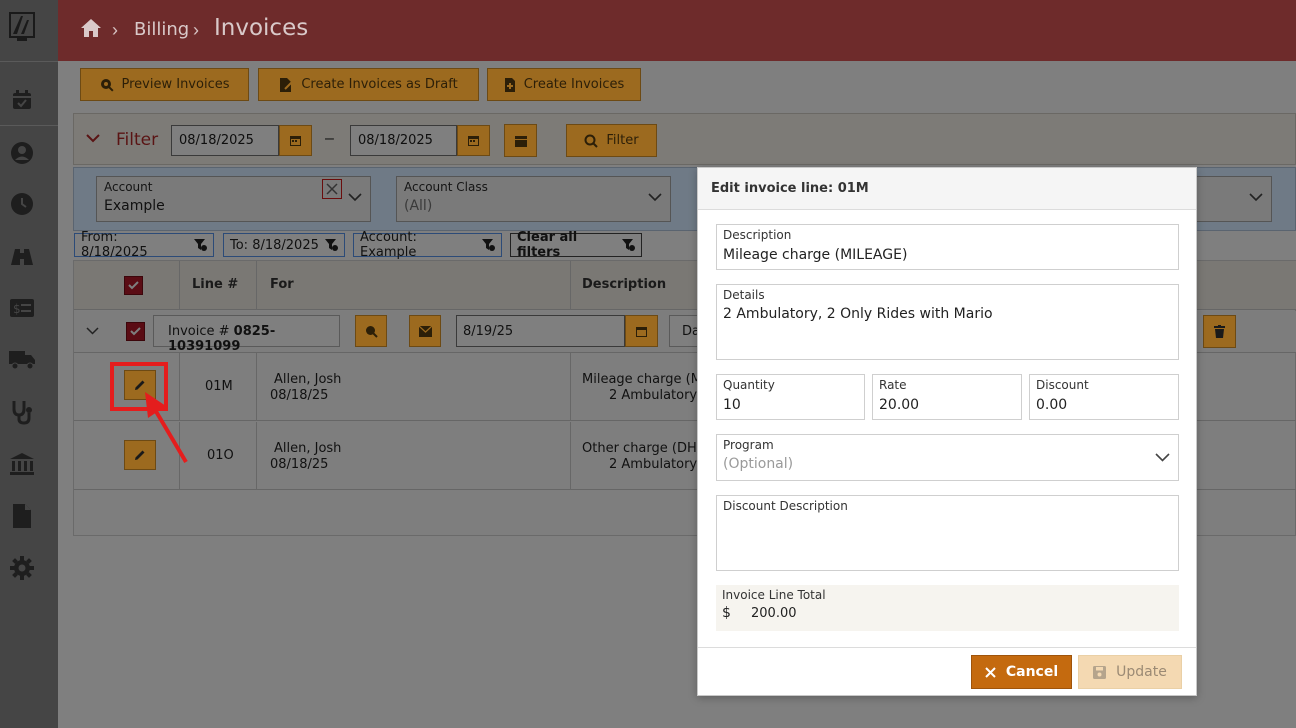 This screenshot has width=1296, height=728. Describe the element at coordinates (1219, 331) in the screenshot. I see `delete-invoice-button` at that location.